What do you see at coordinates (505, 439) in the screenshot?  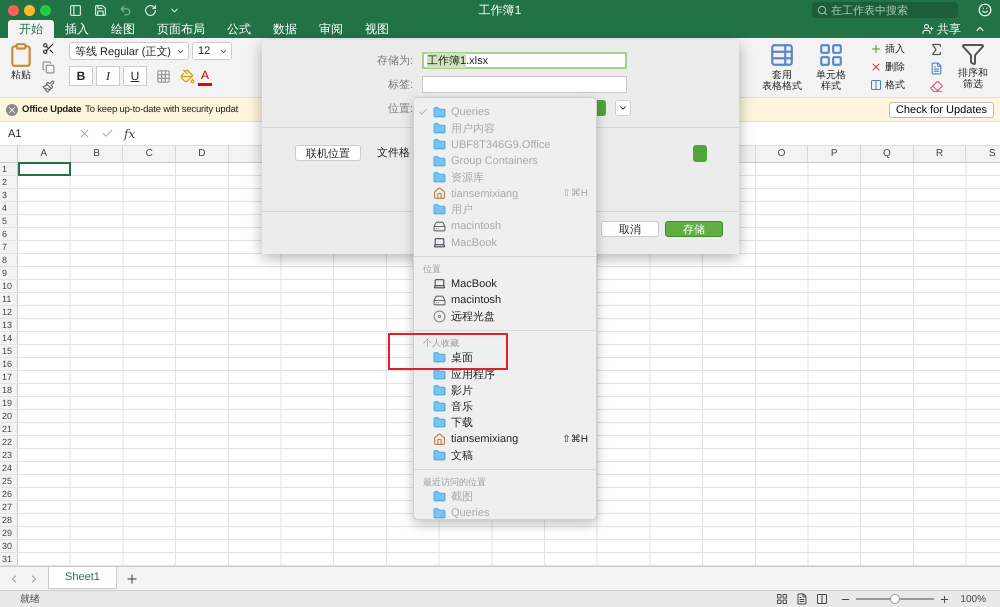 I see `menu-item: tiansemixiang ⇧⌘H` at bounding box center [505, 439].